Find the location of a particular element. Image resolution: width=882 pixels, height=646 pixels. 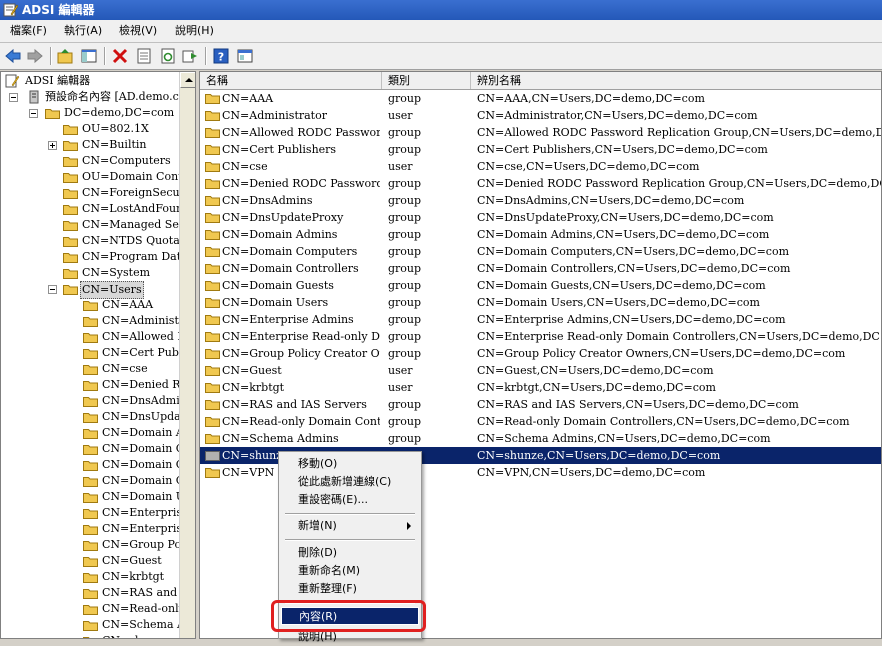

tree-item: OU=Domain Contro is located at coordinates (122, 177).